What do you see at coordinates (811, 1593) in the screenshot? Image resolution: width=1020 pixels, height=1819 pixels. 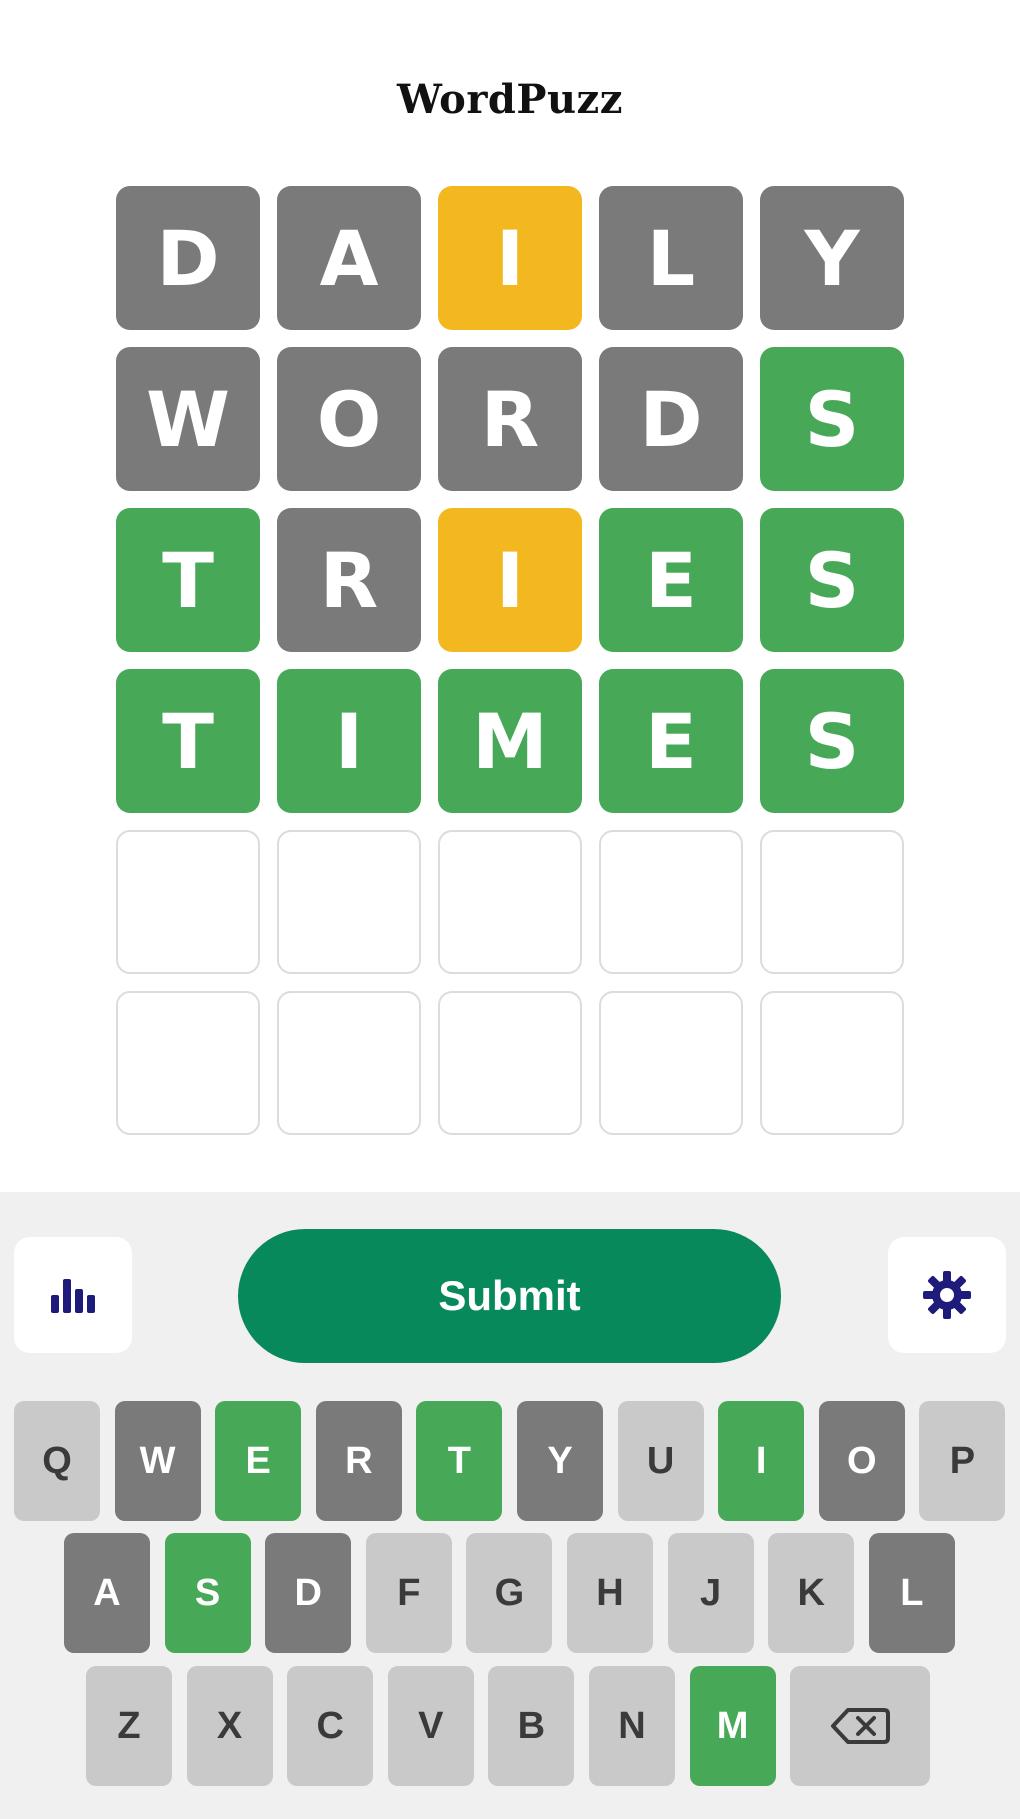 I see `key-k: K` at bounding box center [811, 1593].